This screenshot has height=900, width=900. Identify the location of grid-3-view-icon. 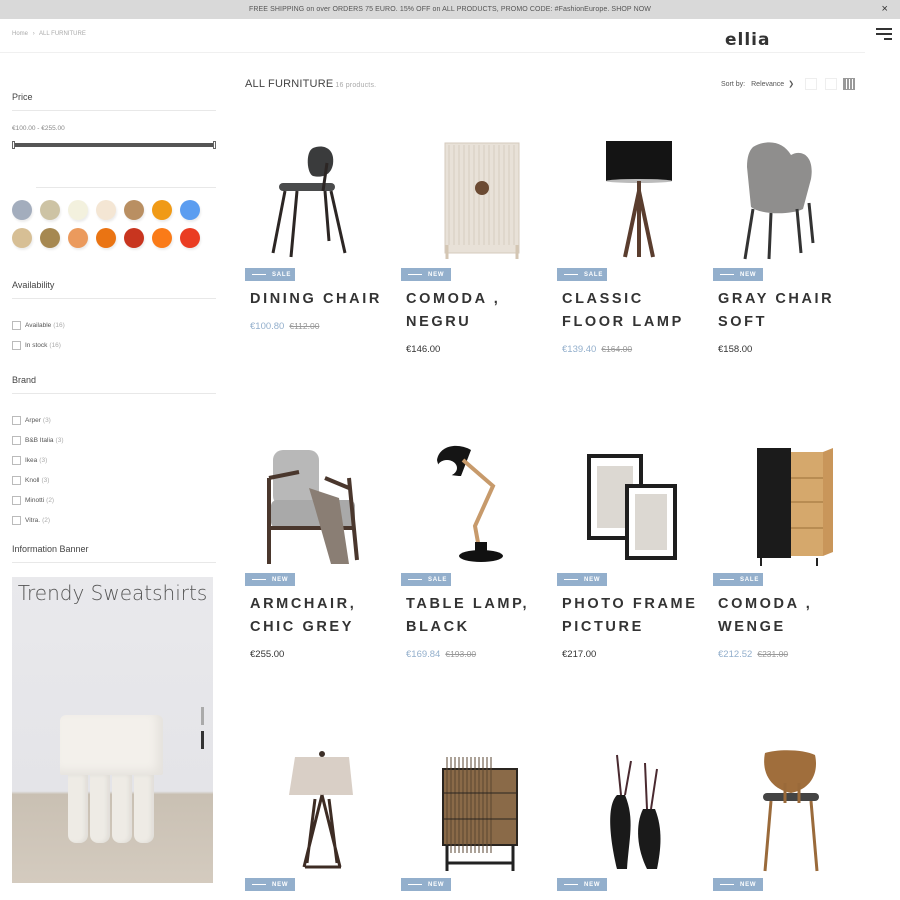
(831, 84).